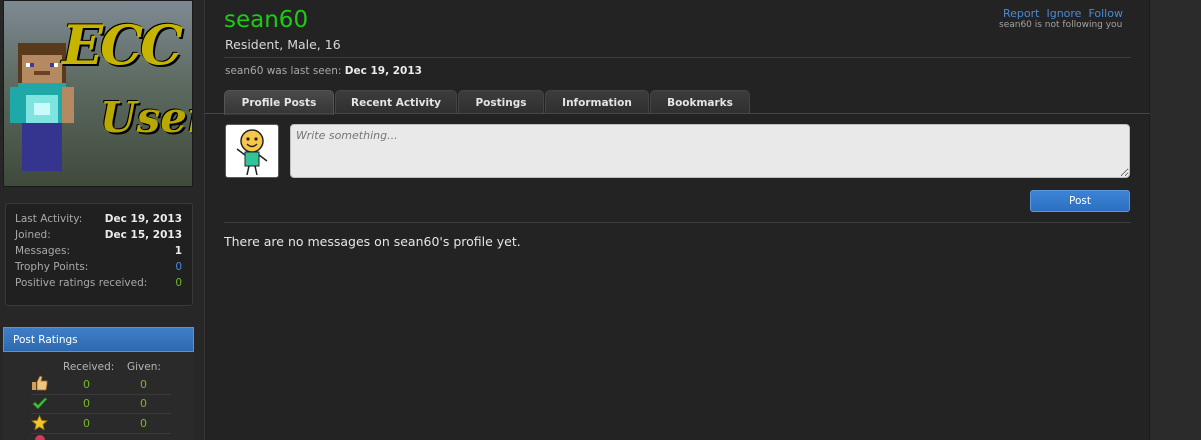 This screenshot has height=440, width=1201. I want to click on star-icon, so click(39, 423).